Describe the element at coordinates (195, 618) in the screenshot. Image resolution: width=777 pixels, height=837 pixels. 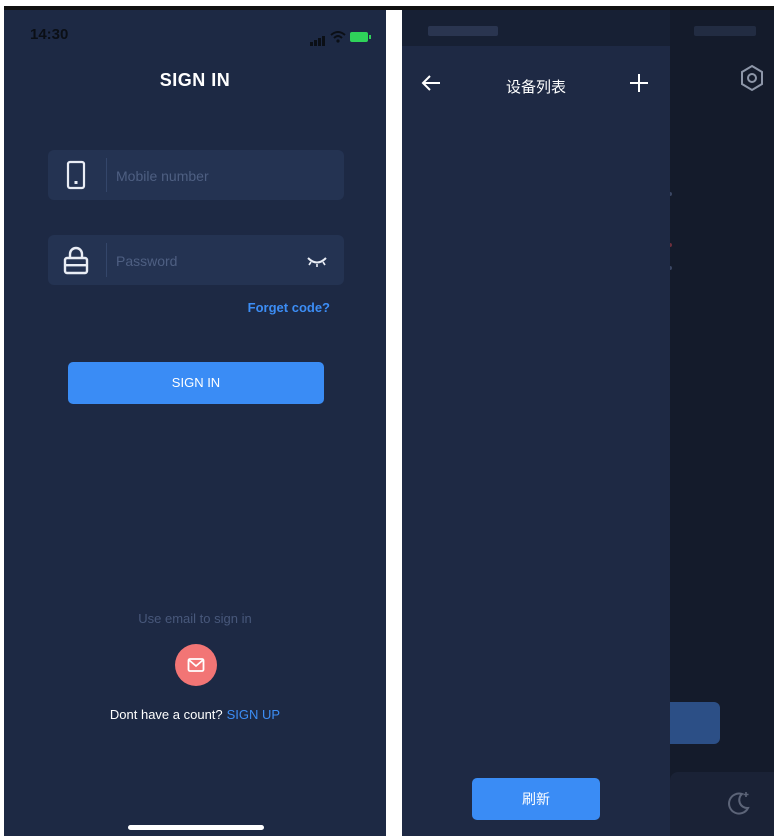
I see `use-email-text: Use email to sign in` at that location.